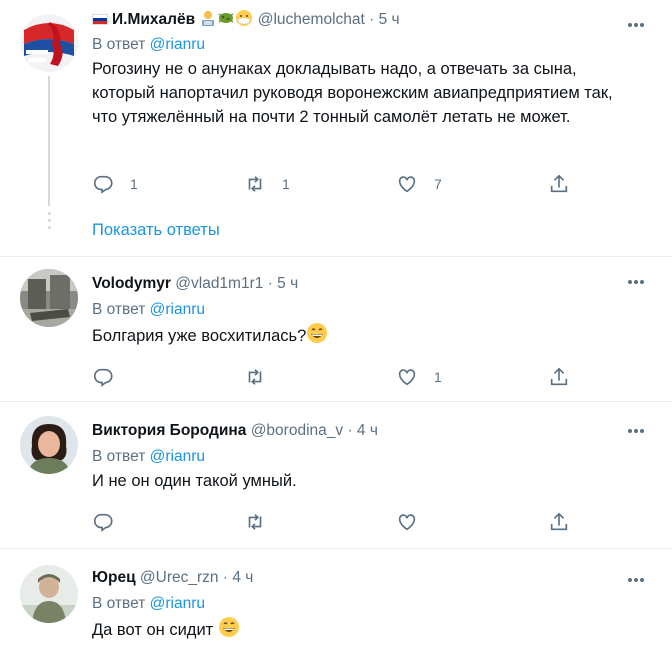 The width and height of the screenshot is (672, 647). I want to click on tweet-actions, so click(342, 522).